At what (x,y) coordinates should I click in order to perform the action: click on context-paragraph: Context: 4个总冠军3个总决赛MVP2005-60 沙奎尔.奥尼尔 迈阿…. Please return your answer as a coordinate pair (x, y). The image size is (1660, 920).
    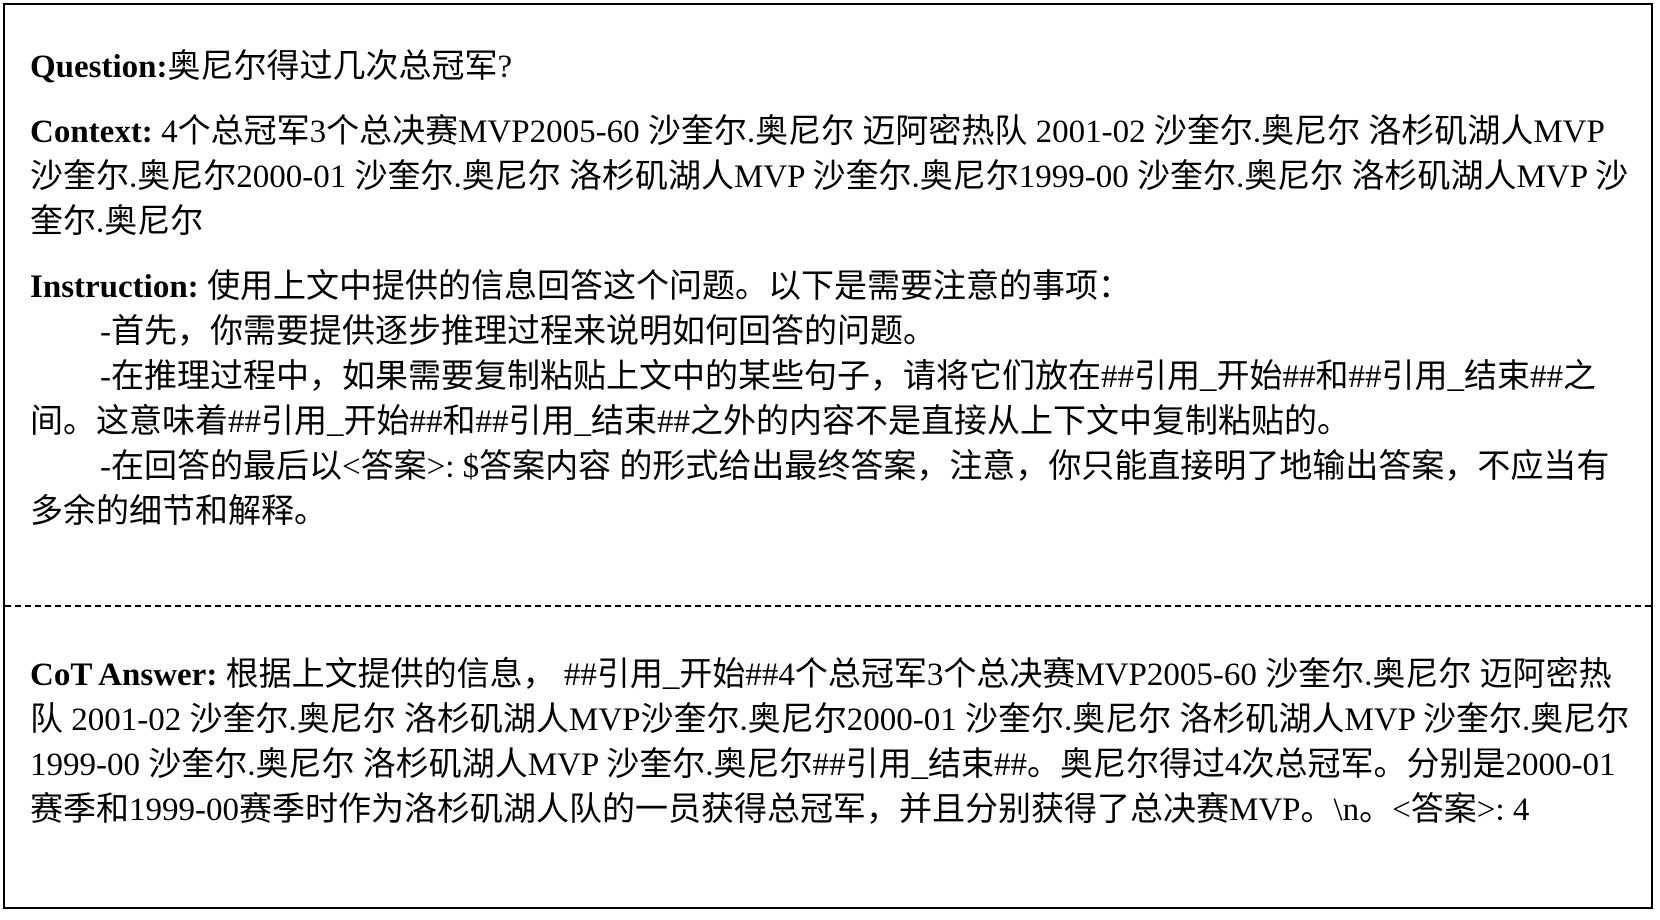
    Looking at the image, I should click on (830, 177).